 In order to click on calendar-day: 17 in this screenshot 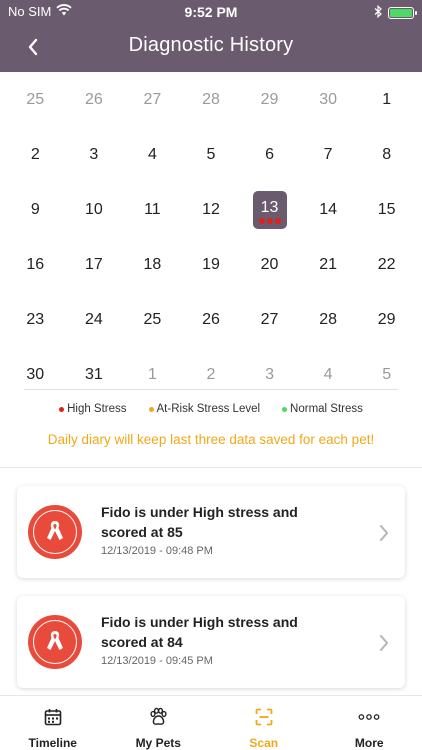, I will do `click(94, 264)`.